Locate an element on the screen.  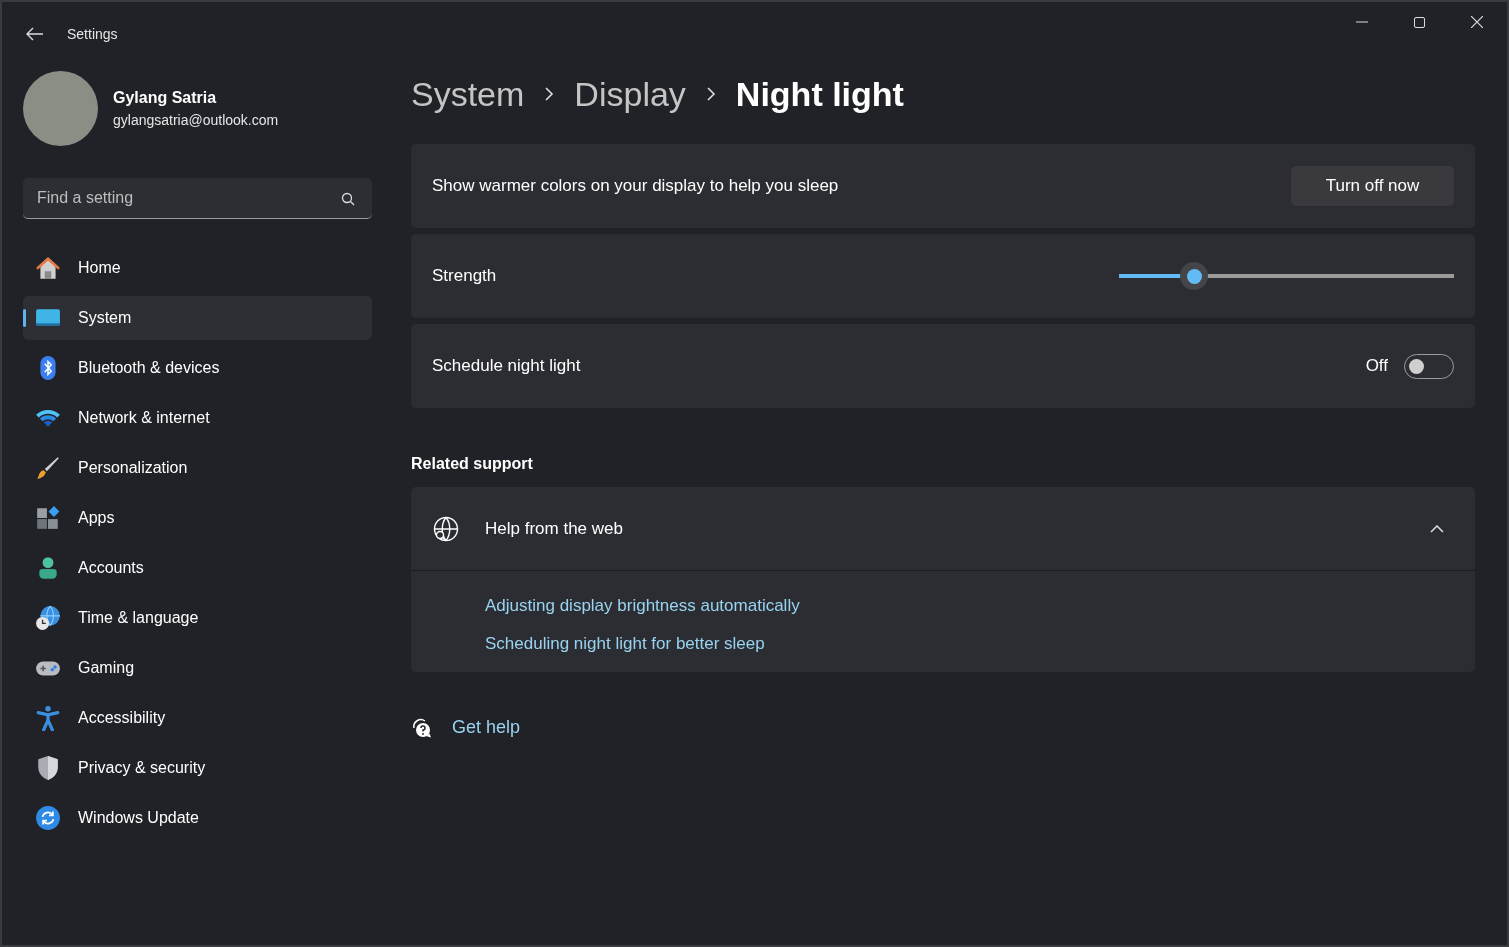
help-link: Scheduling night light for better sleep is located at coordinates (625, 643).